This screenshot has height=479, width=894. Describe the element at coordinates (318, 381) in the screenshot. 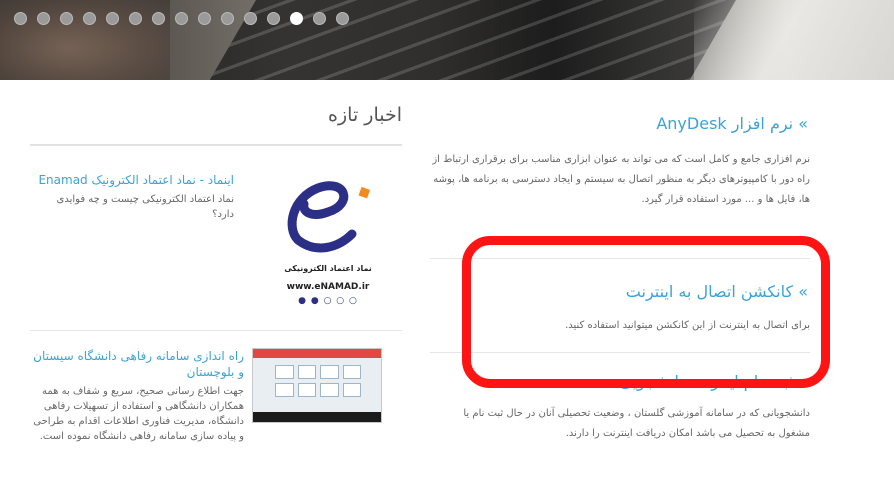

I see `thumbnail-grid` at that location.